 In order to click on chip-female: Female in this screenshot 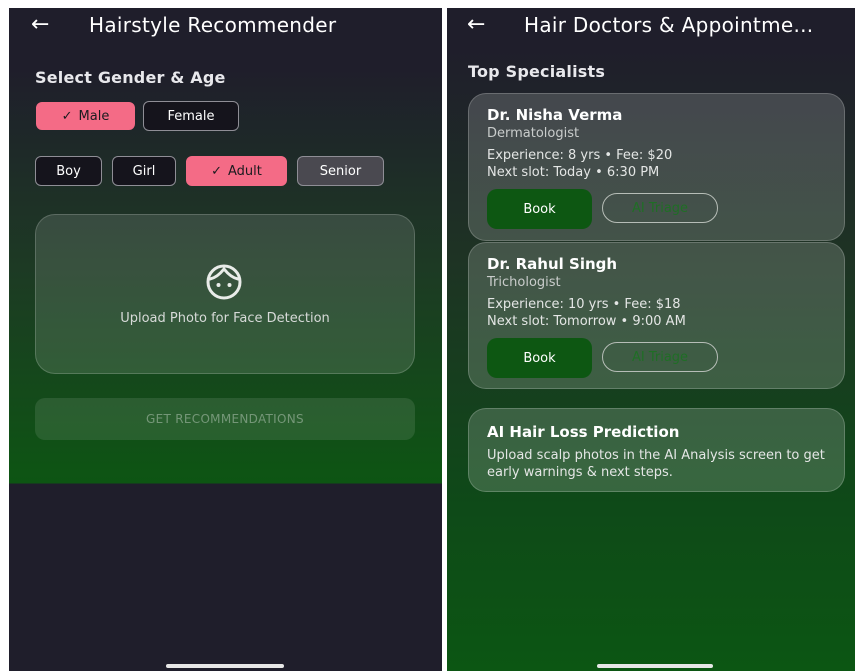, I will do `click(191, 116)`.